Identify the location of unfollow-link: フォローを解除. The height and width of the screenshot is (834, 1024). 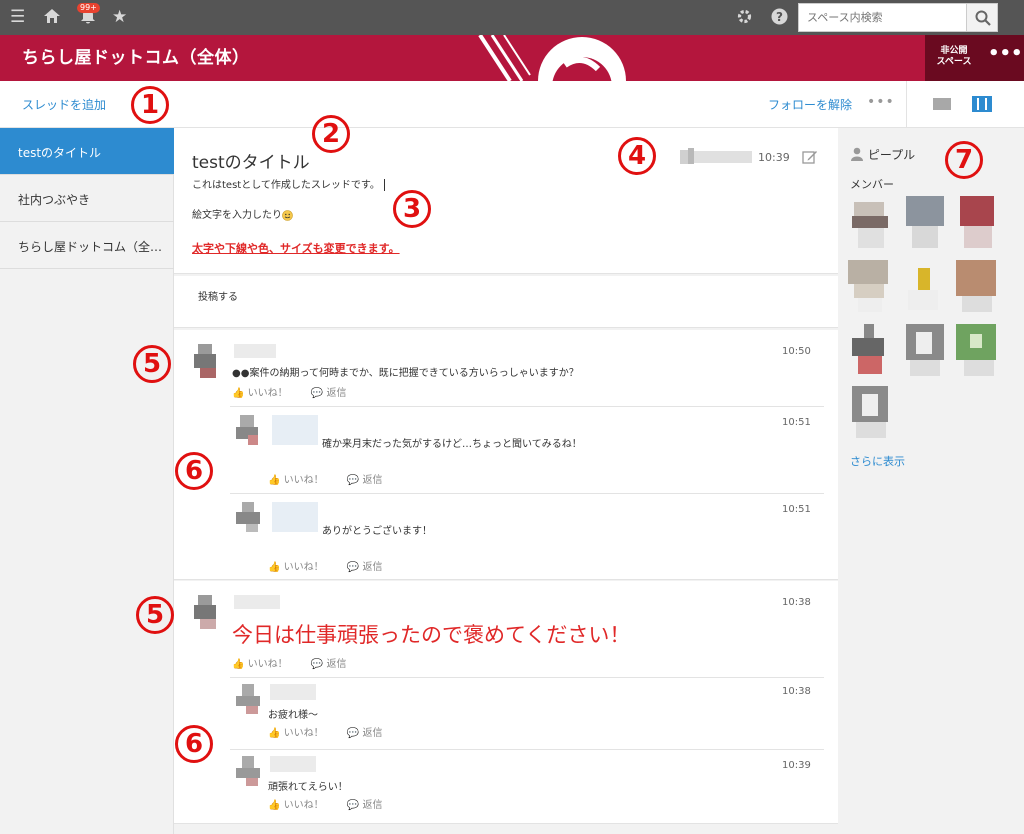
(810, 104).